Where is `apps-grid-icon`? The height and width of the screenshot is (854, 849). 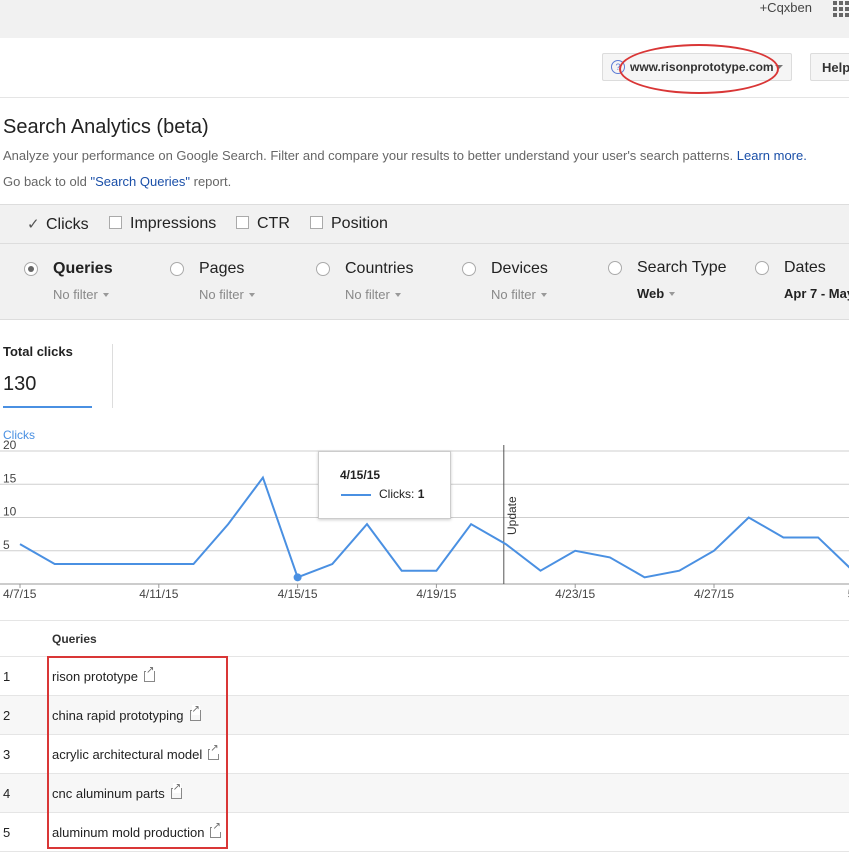 apps-grid-icon is located at coordinates (841, 9).